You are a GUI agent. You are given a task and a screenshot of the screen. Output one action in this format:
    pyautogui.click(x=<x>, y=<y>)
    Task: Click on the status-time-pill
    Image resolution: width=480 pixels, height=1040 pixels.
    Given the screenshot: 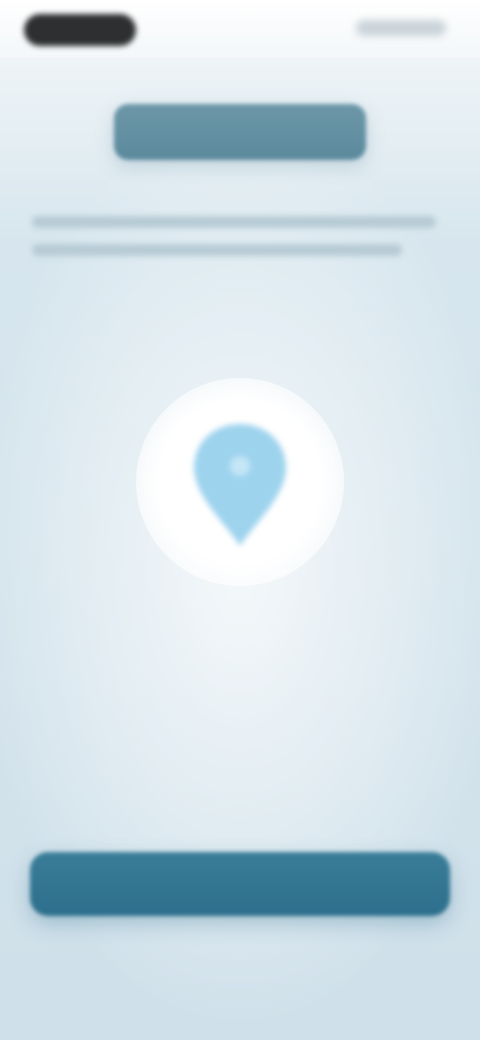 What is the action you would take?
    pyautogui.click(x=80, y=30)
    